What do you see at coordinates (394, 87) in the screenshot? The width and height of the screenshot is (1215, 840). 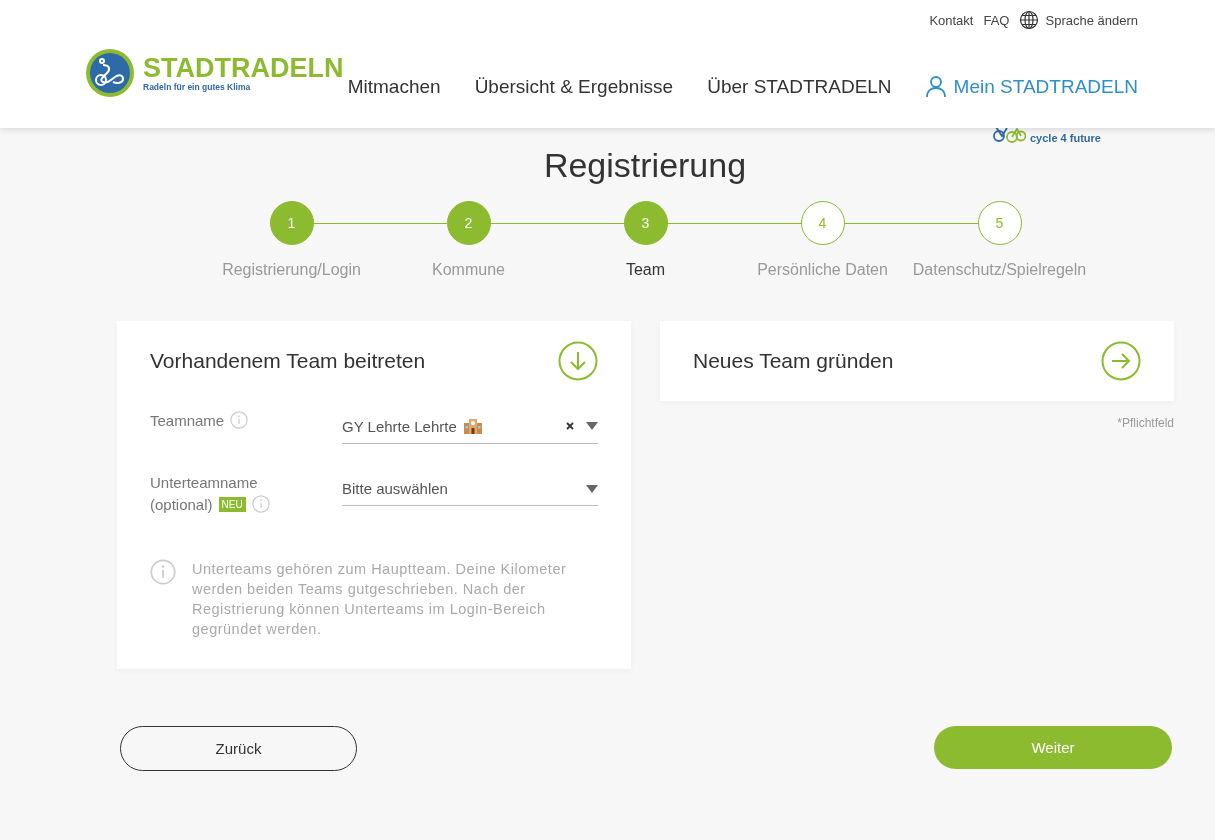 I see `nav-link: Mitmachen` at bounding box center [394, 87].